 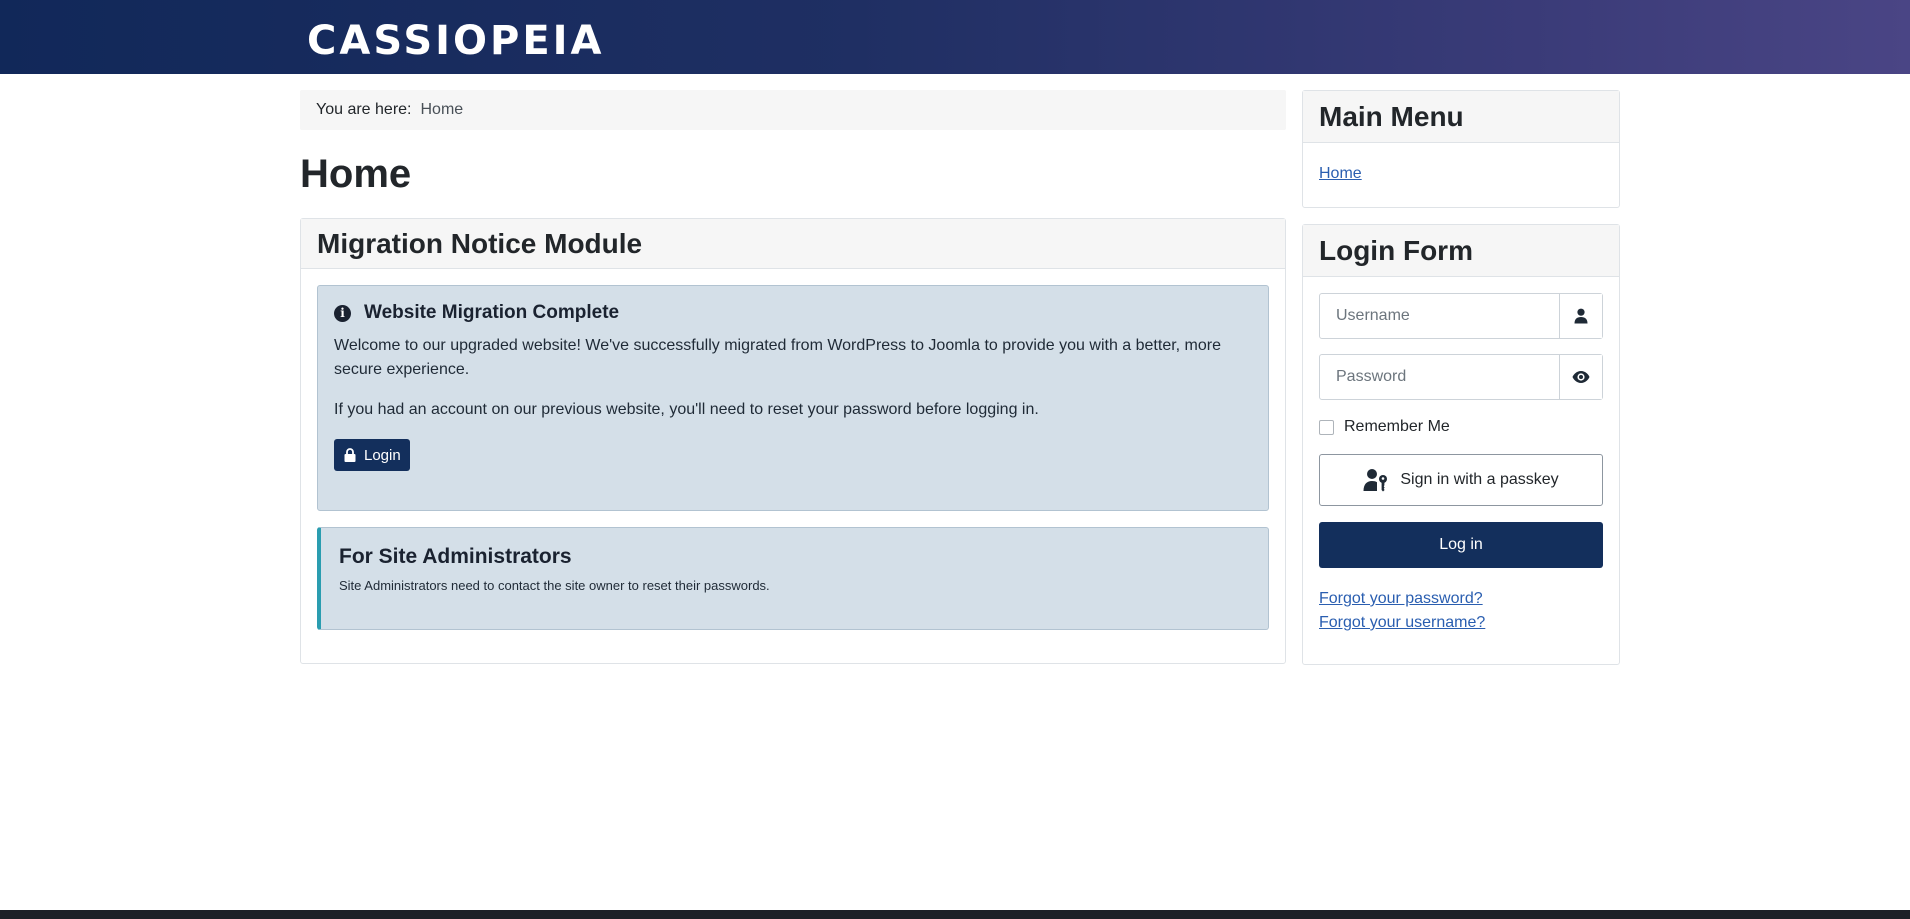 I want to click on site-brand-logo: CASSIOPEIA, so click(x=456, y=41).